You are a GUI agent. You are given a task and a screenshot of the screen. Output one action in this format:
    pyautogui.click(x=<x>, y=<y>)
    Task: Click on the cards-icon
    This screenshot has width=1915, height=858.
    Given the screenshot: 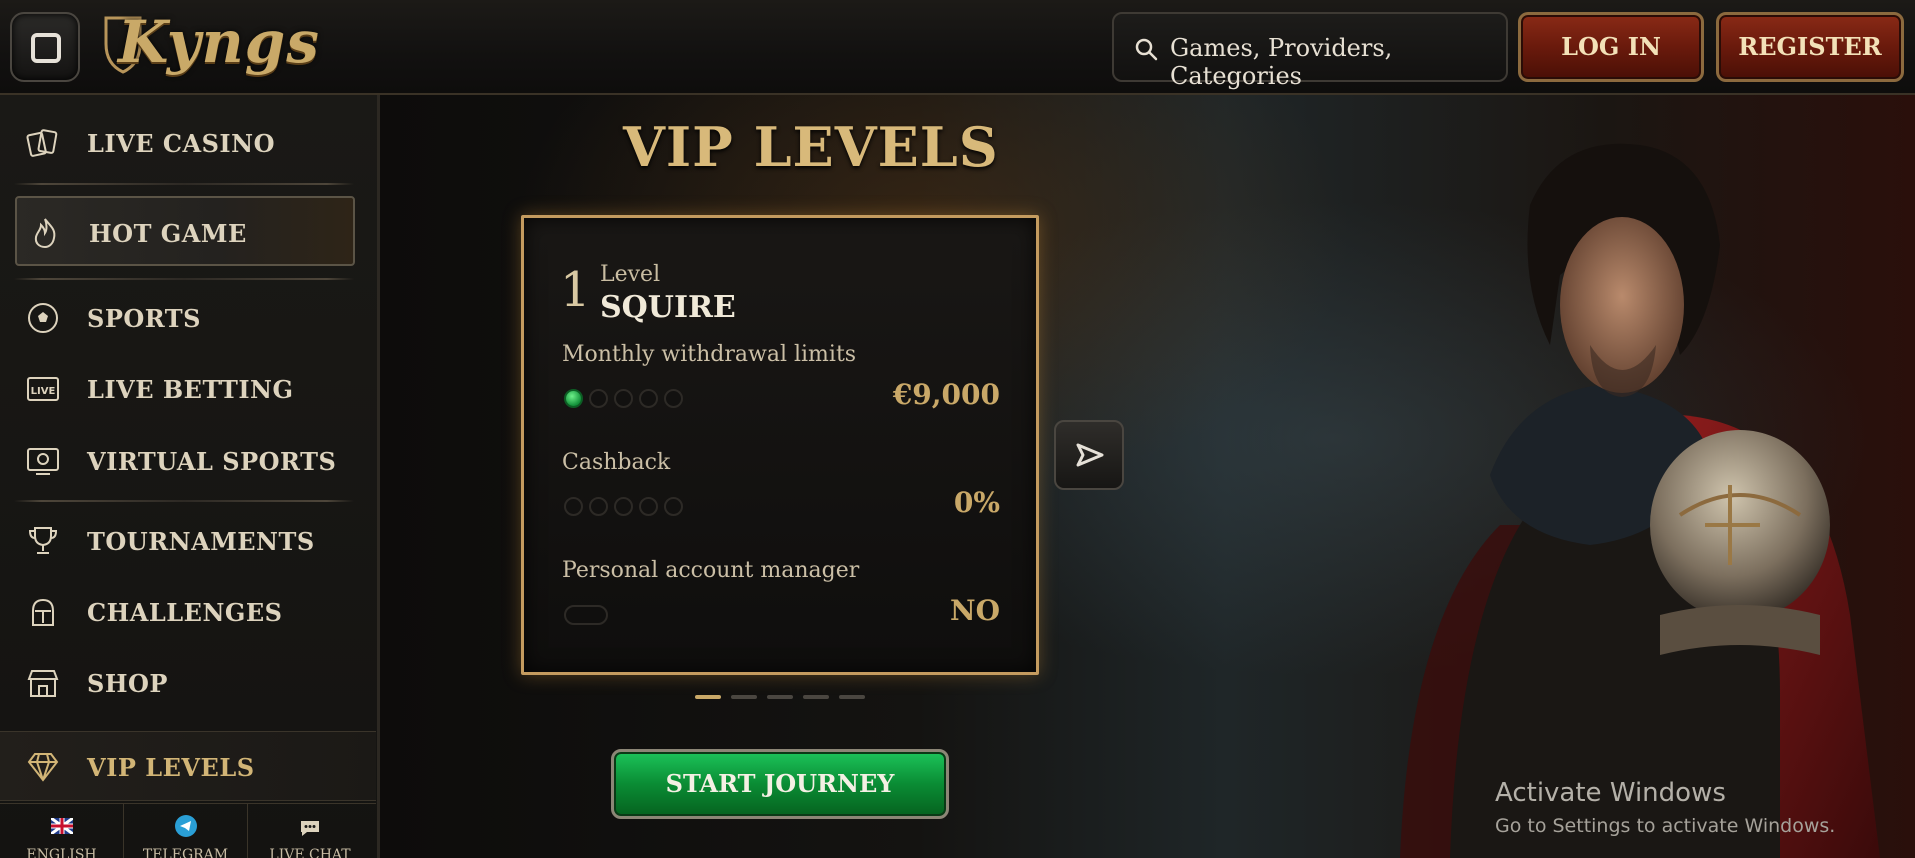 What is the action you would take?
    pyautogui.click(x=42, y=143)
    